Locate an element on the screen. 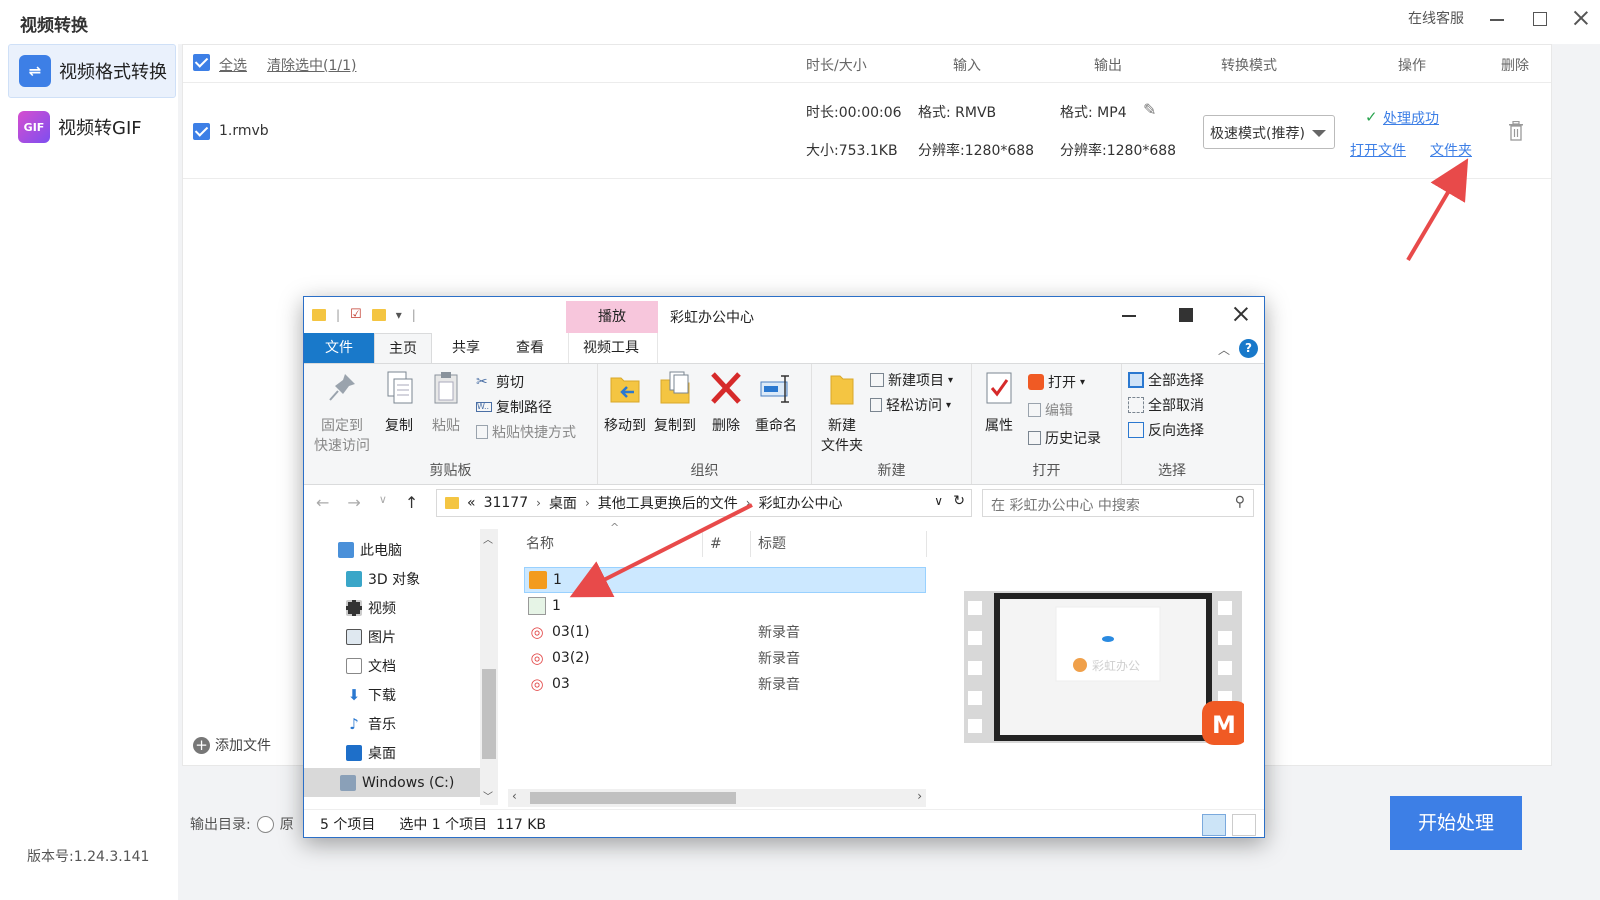  invert-selection-button: 反向选择 is located at coordinates (1166, 430).